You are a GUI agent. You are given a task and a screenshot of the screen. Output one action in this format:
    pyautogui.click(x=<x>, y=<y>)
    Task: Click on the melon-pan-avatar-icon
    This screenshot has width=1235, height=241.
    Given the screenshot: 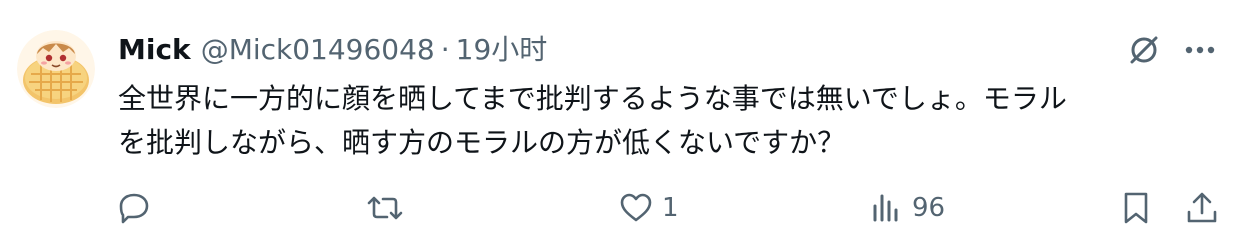 What is the action you would take?
    pyautogui.click(x=56, y=69)
    